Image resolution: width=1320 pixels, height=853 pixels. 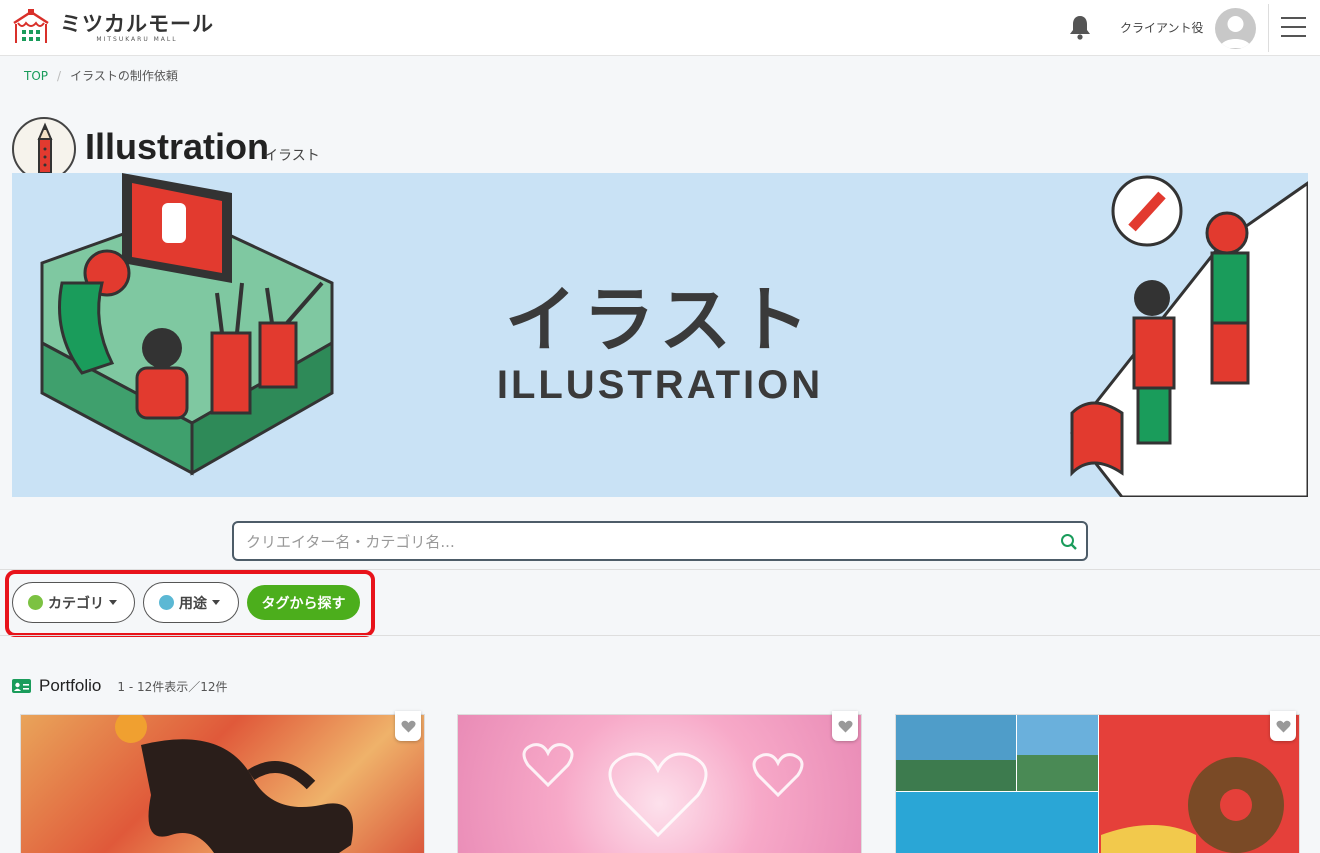 I want to click on usage-dropdown-label: 用途, so click(x=193, y=603).